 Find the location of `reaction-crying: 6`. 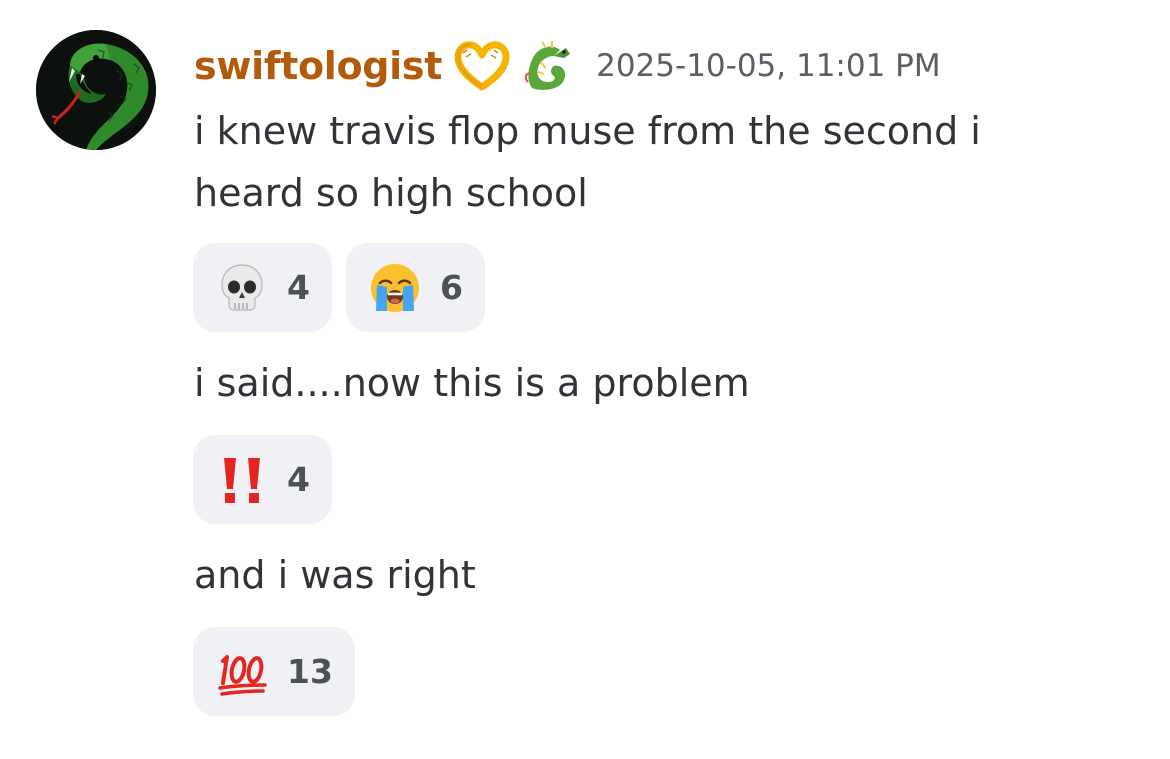

reaction-crying: 6 is located at coordinates (415, 287).